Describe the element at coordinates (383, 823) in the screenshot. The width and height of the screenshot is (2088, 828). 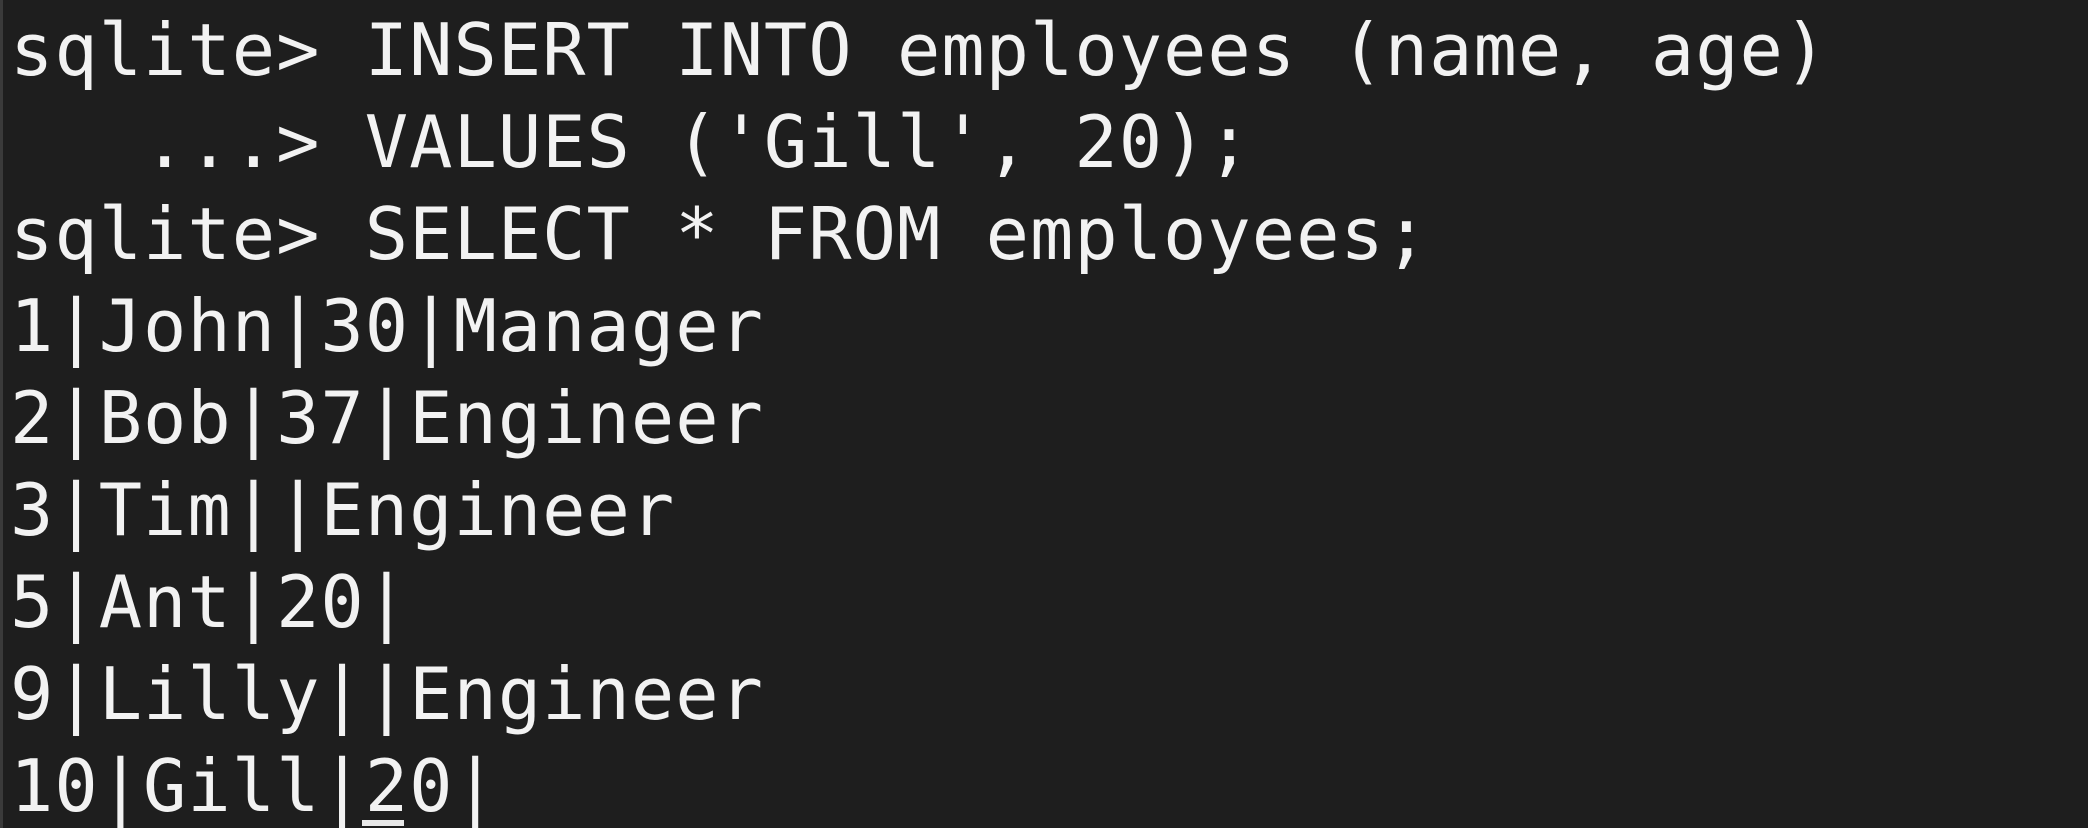
I see `text-cursor` at that location.